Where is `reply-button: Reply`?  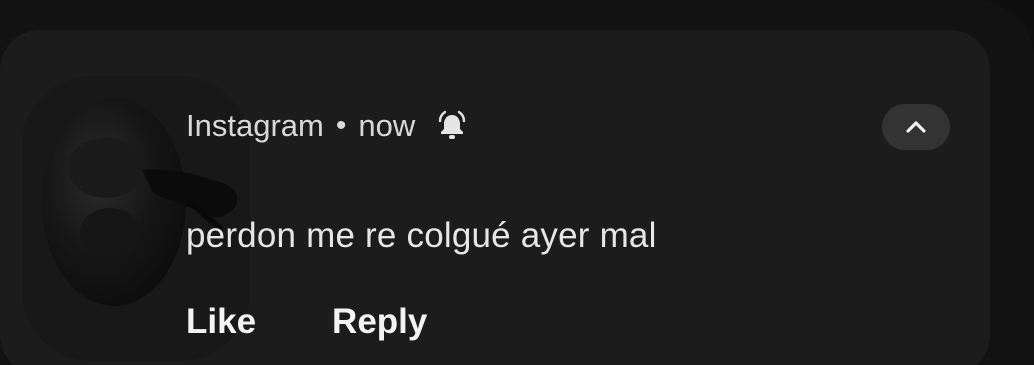
reply-button: Reply is located at coordinates (379, 322).